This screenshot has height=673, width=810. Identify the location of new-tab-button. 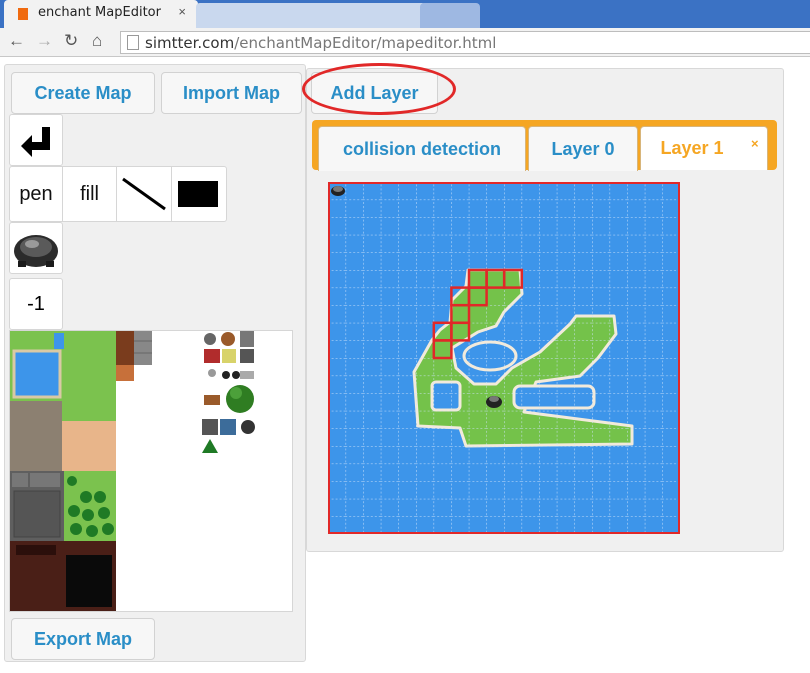
(450, 15).